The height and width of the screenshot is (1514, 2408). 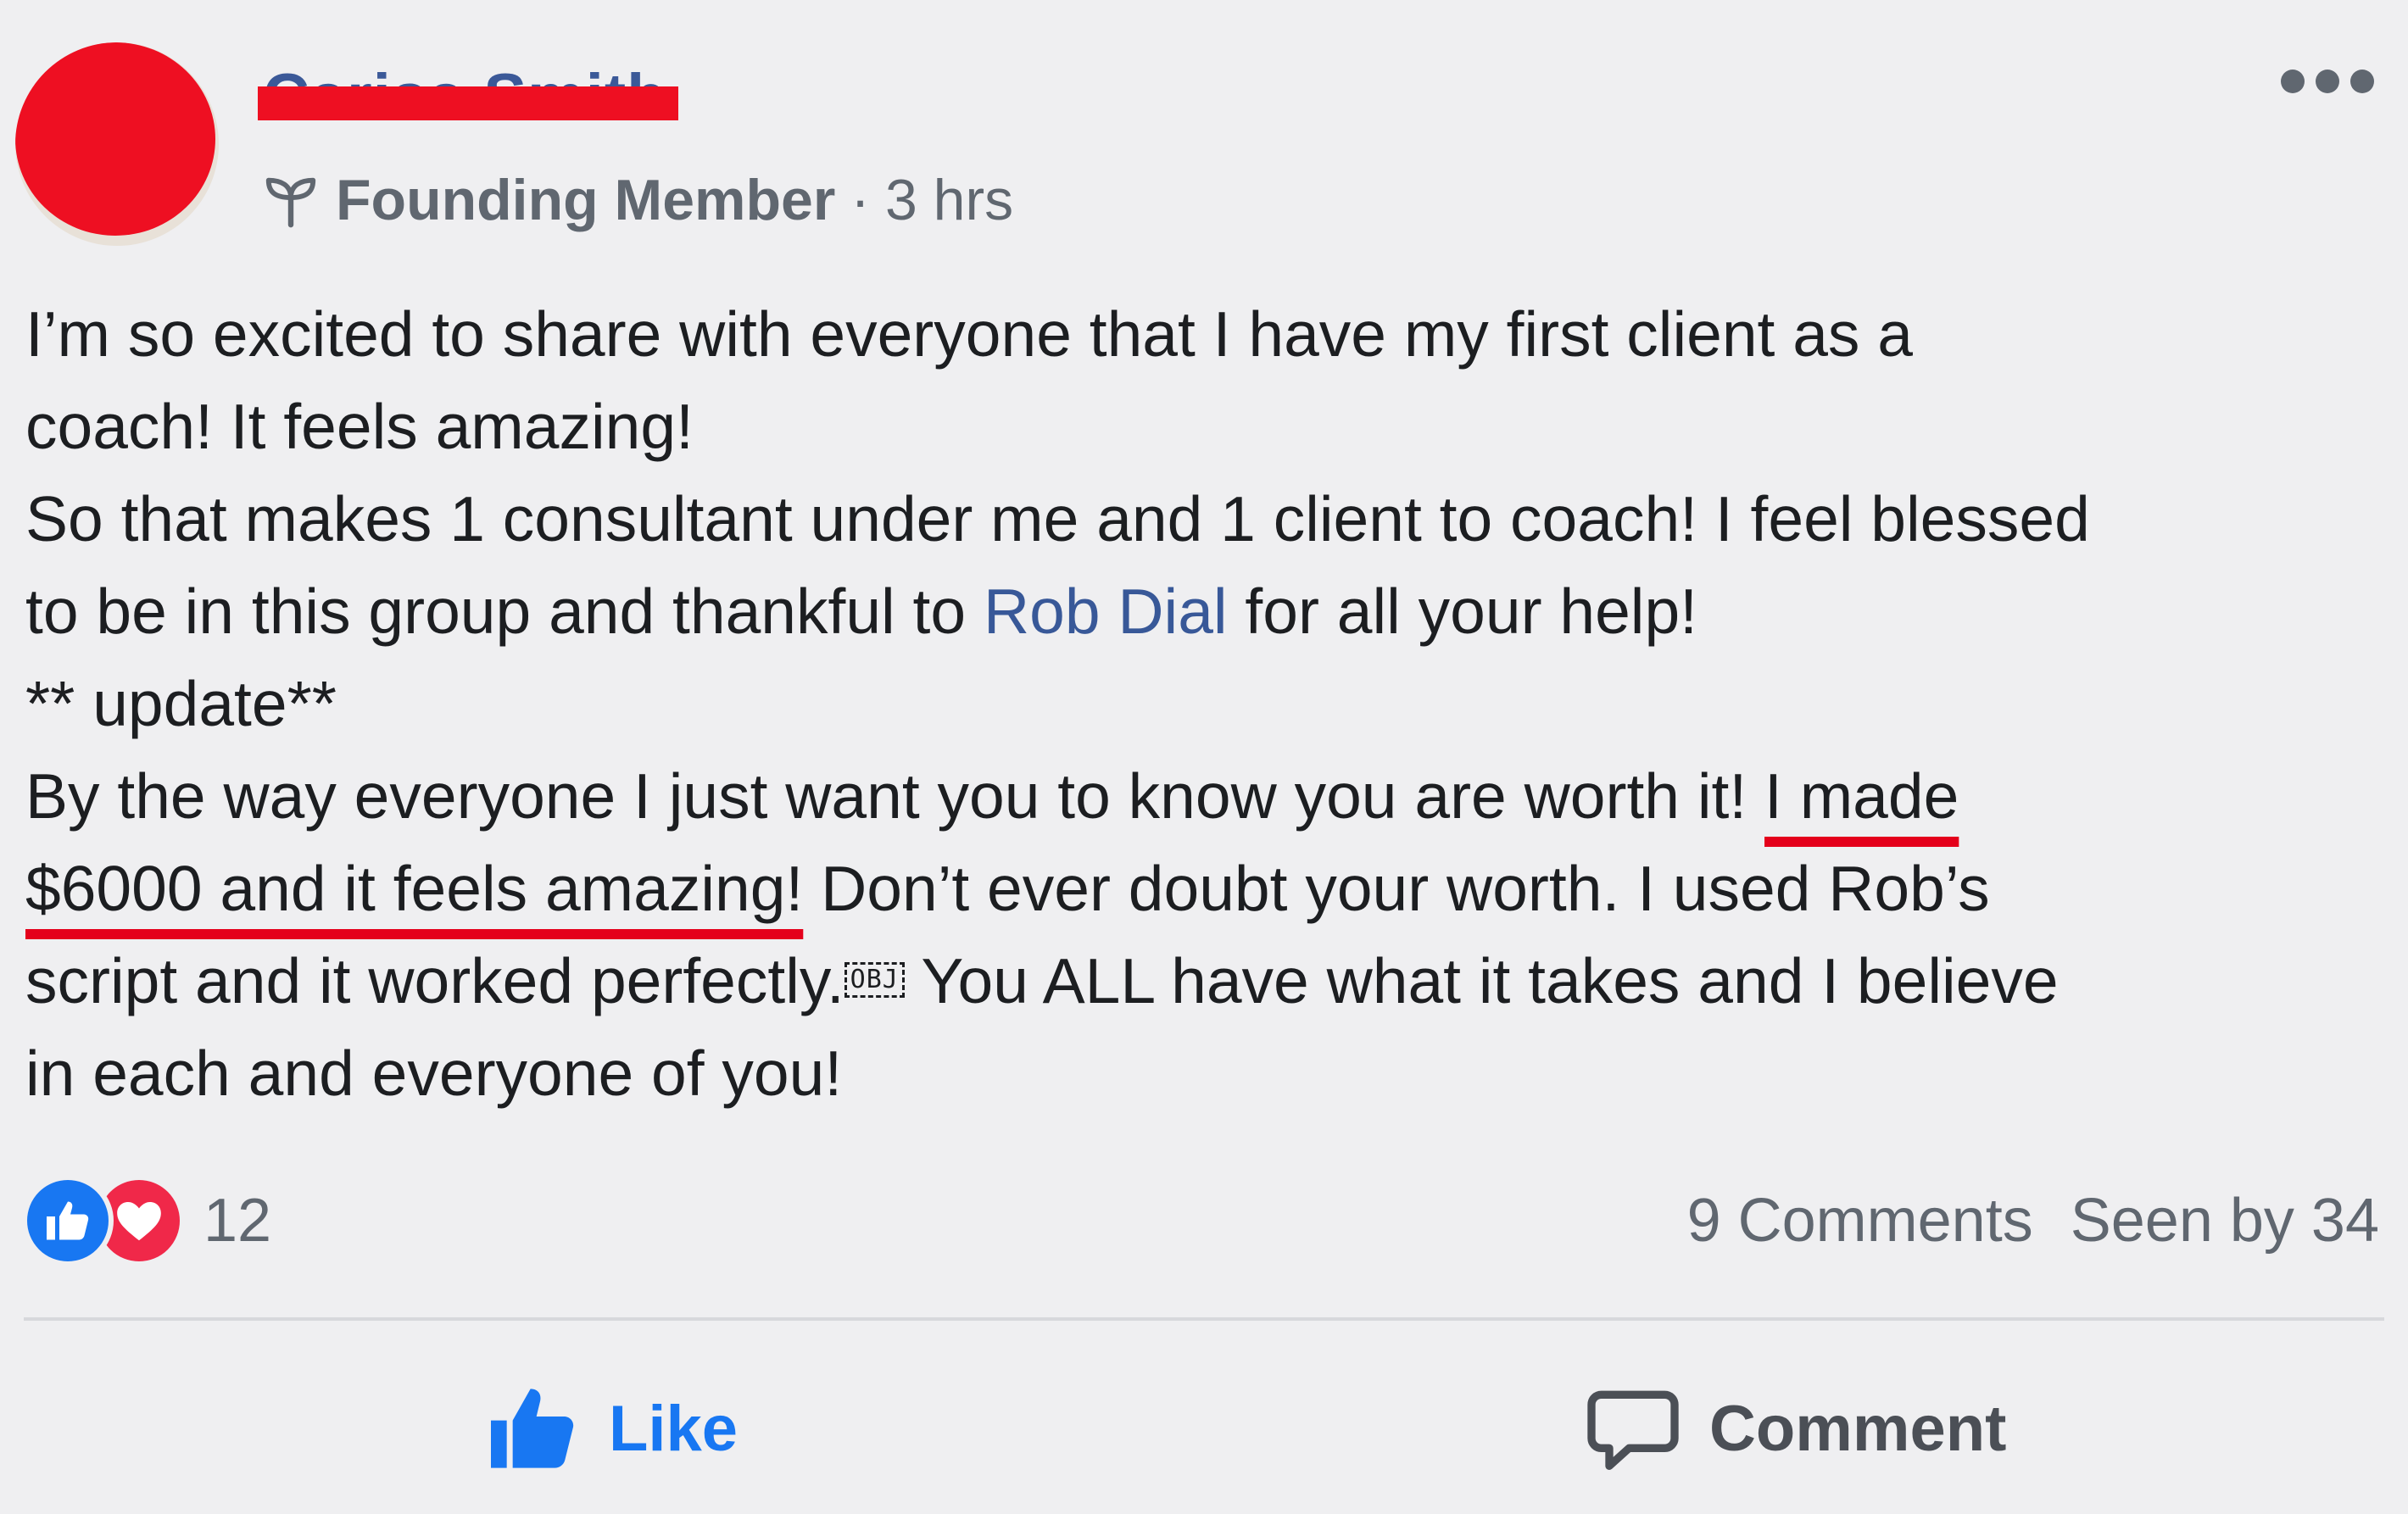 I want to click on post-meta: Founding Member · 3 hrs, so click(x=637, y=200).